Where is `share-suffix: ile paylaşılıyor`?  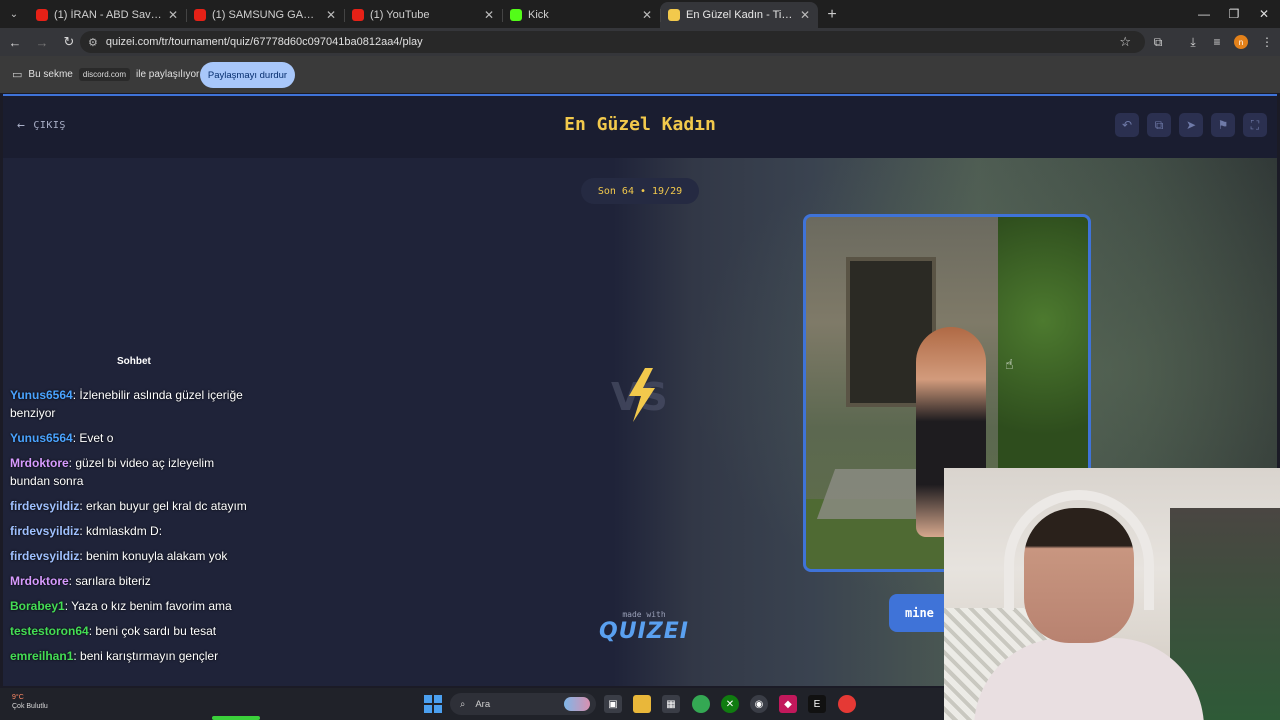
share-suffix: ile paylaşılıyor is located at coordinates (168, 74).